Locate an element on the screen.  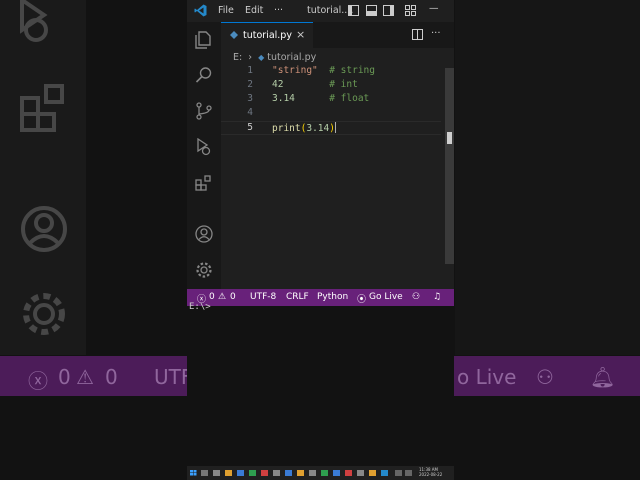
encoding-indicator: UTF-8 is located at coordinates (263, 297).